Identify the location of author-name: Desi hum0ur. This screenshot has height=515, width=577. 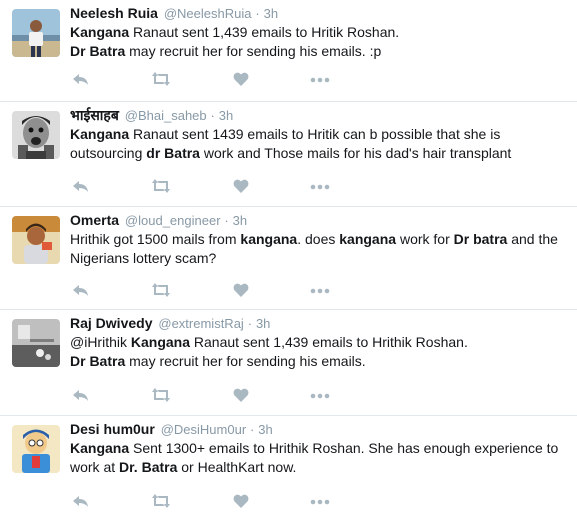
(112, 429).